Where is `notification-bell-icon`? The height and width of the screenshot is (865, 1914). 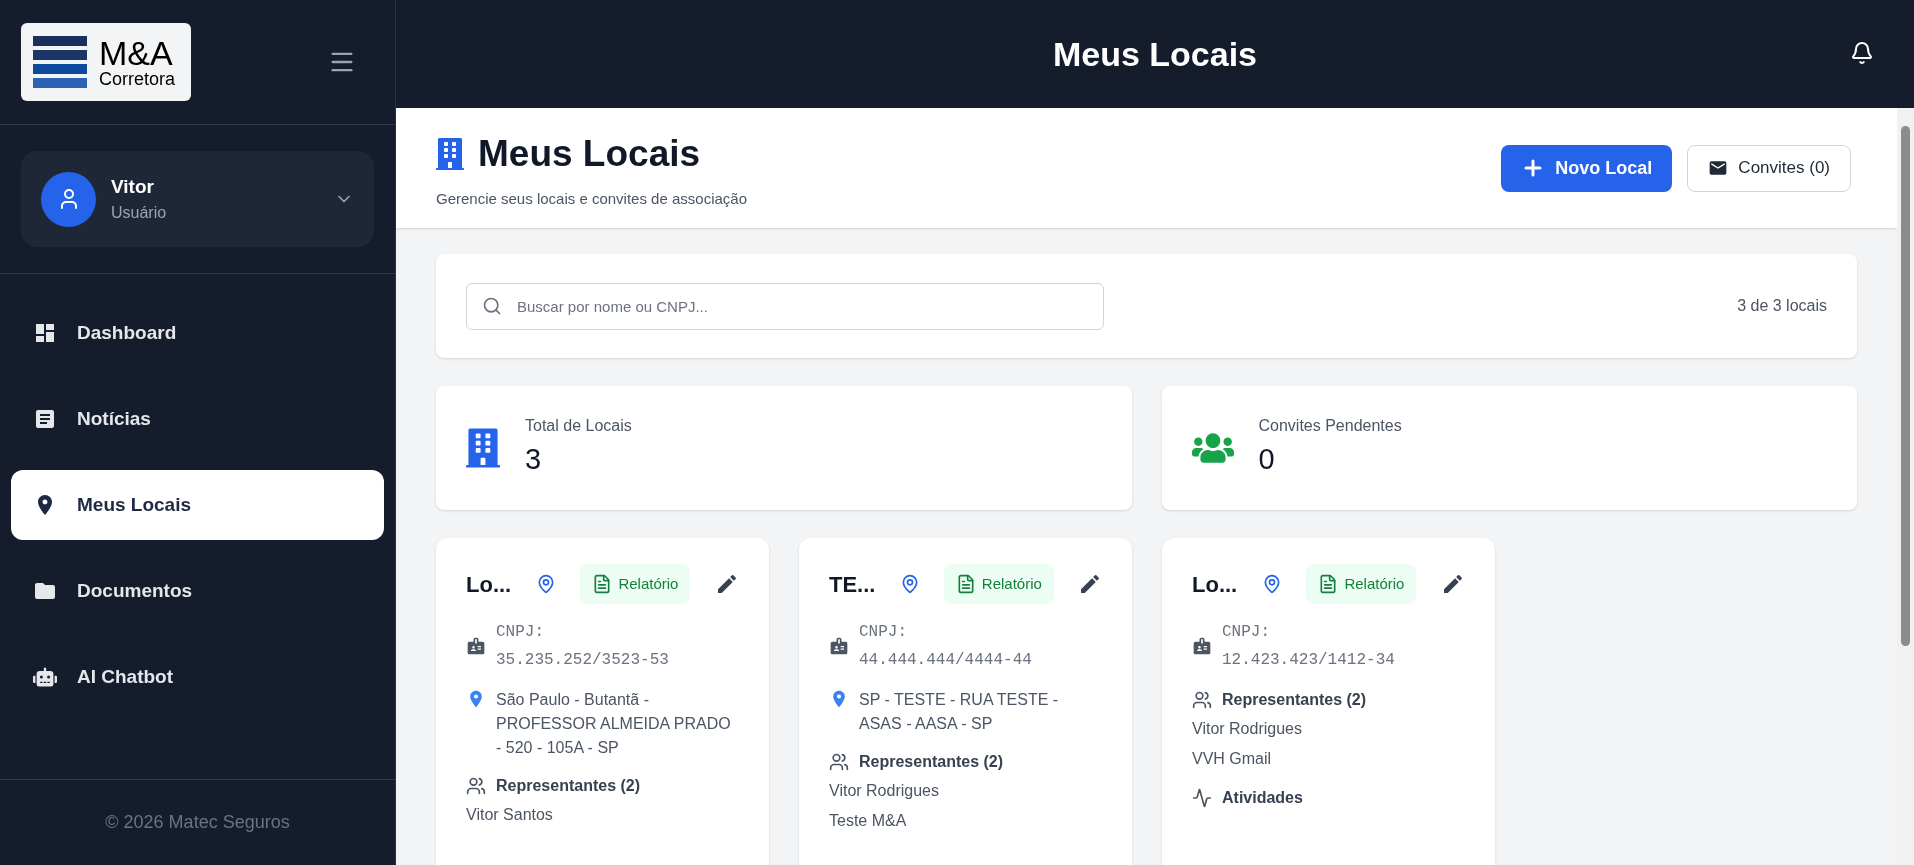
notification-bell-icon is located at coordinates (1862, 53).